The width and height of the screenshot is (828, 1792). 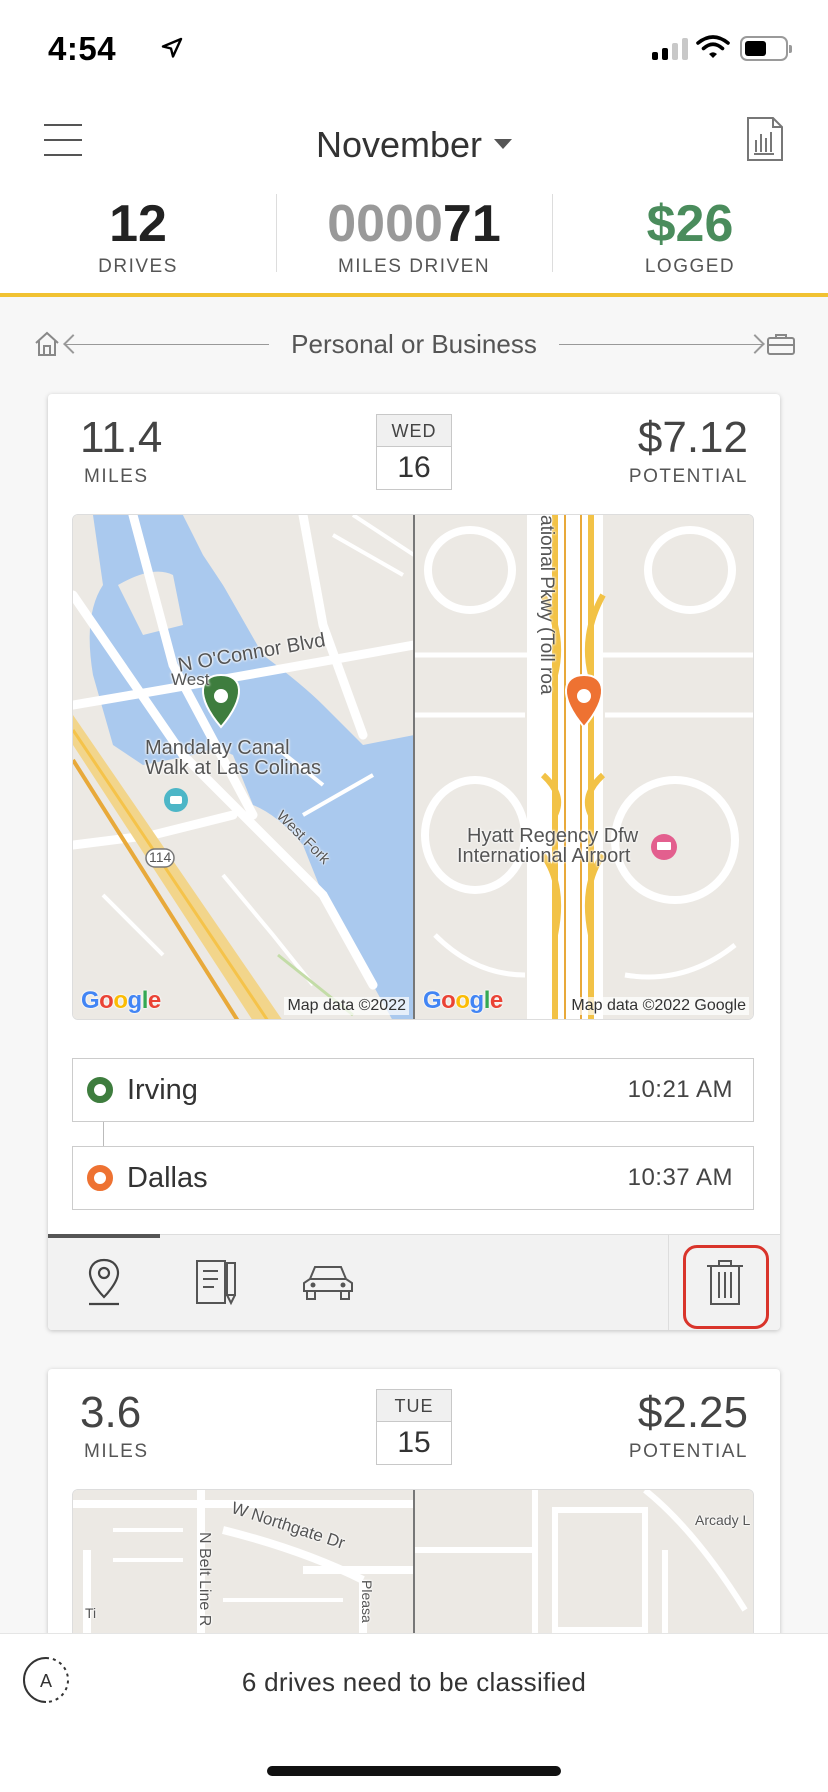 I want to click on stat-logged: $26 LOGGED, so click(x=690, y=238).